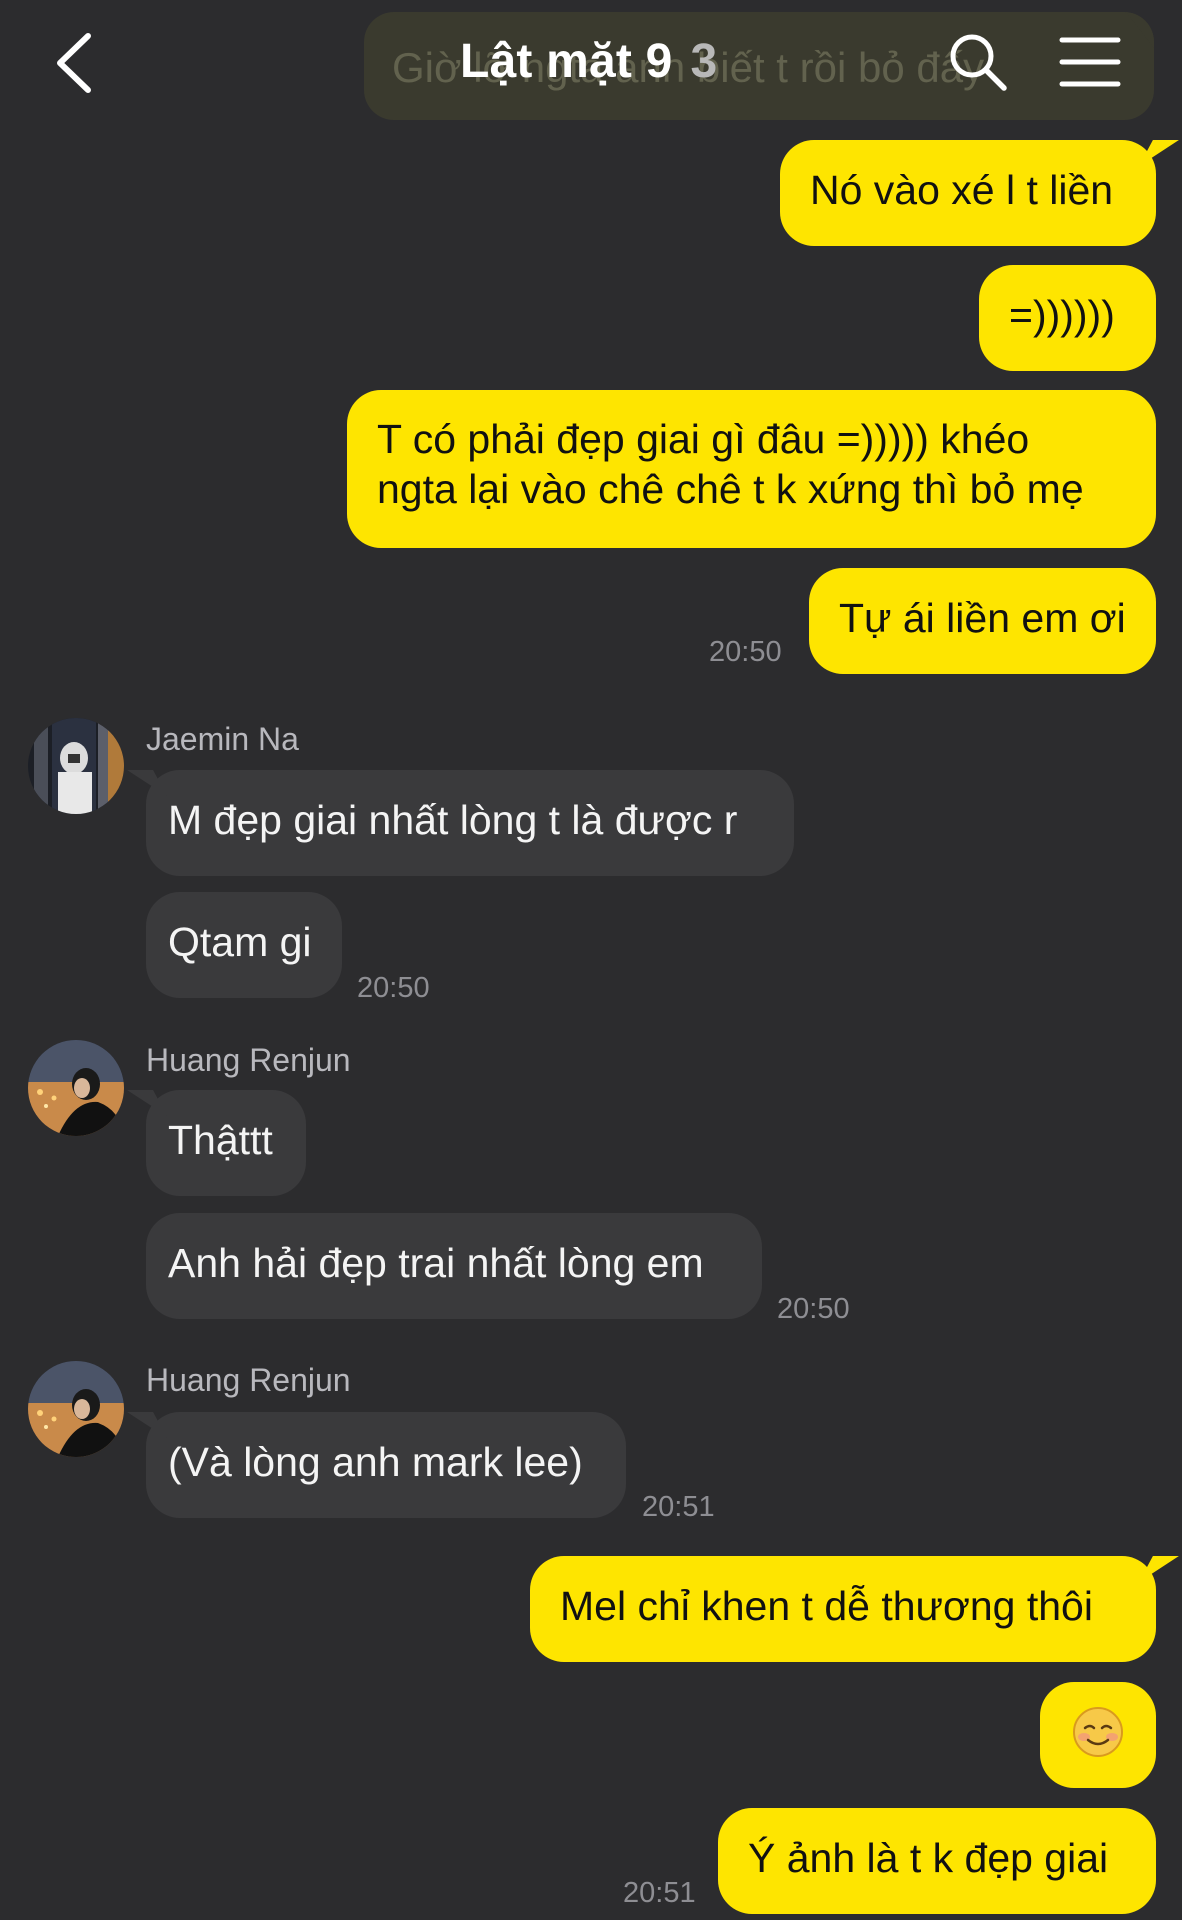 The width and height of the screenshot is (1182, 1920). I want to click on incoming-message: Thậttt, so click(216, 1143).